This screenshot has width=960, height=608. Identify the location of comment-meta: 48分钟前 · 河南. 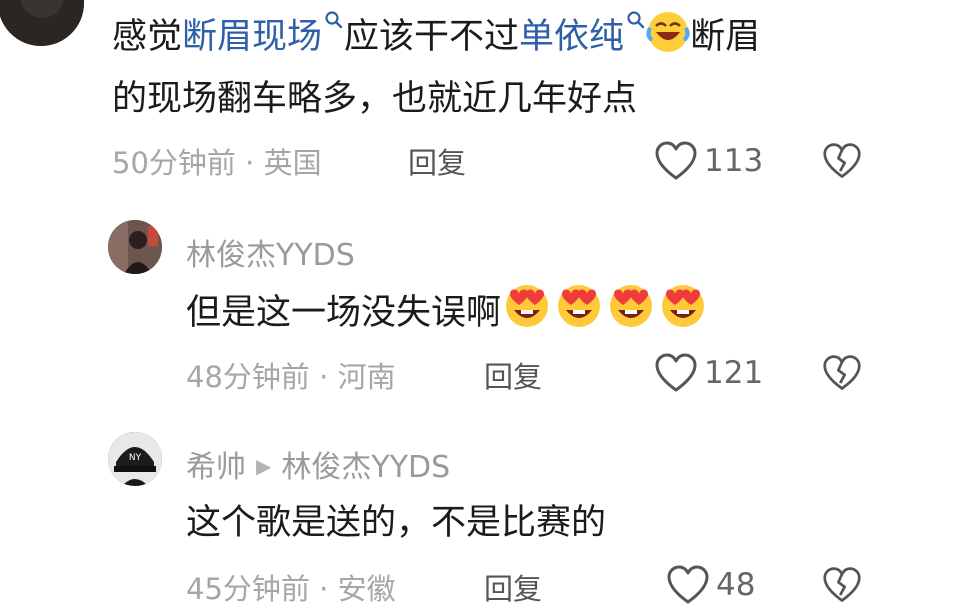
(291, 377).